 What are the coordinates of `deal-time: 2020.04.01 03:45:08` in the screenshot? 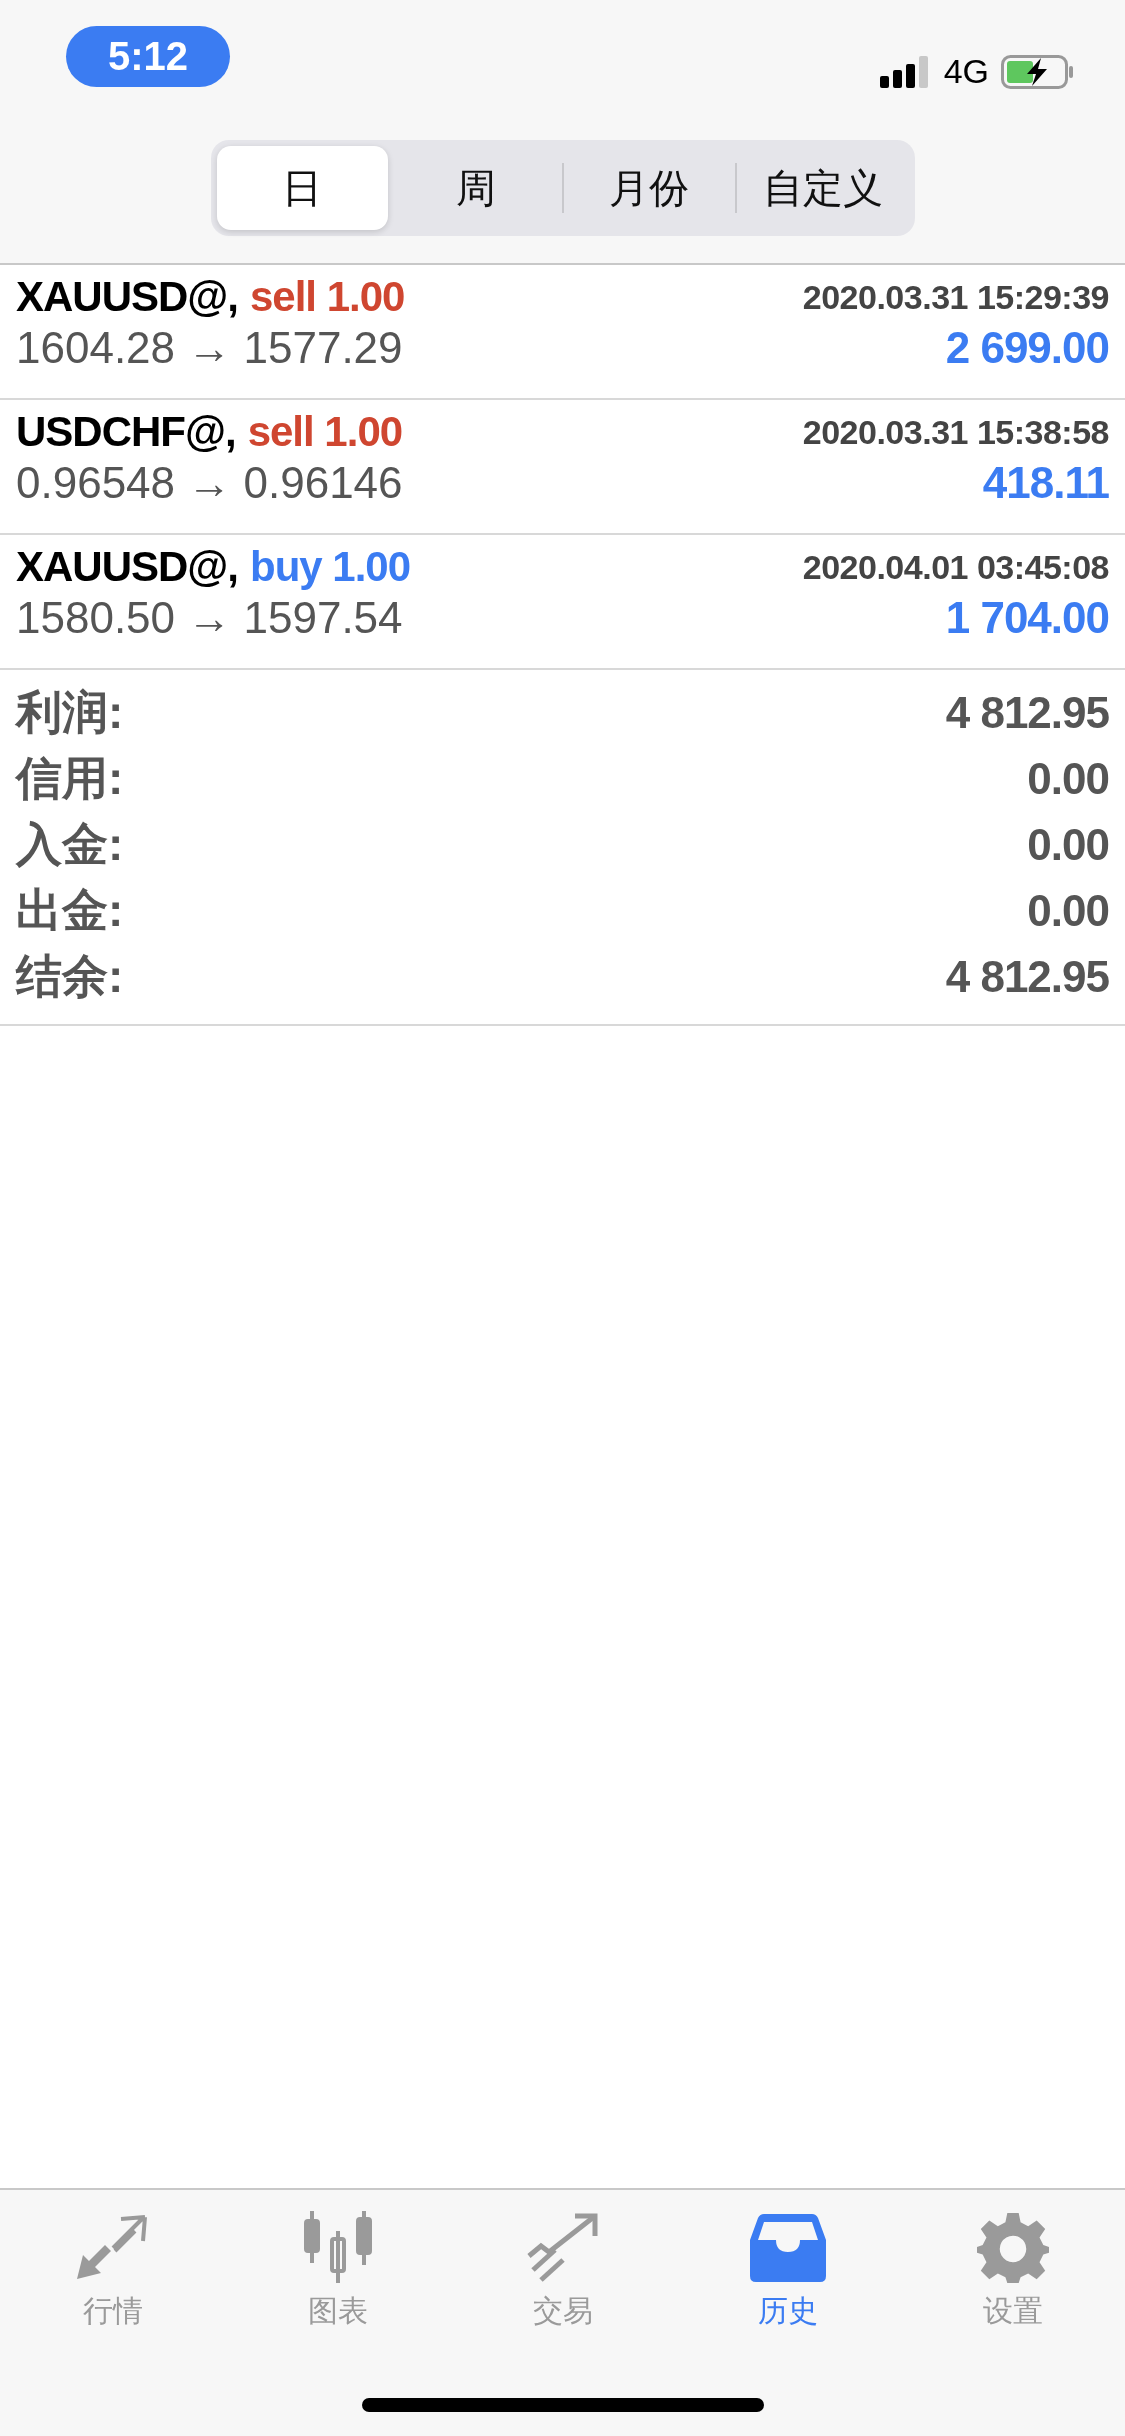 It's located at (955, 567).